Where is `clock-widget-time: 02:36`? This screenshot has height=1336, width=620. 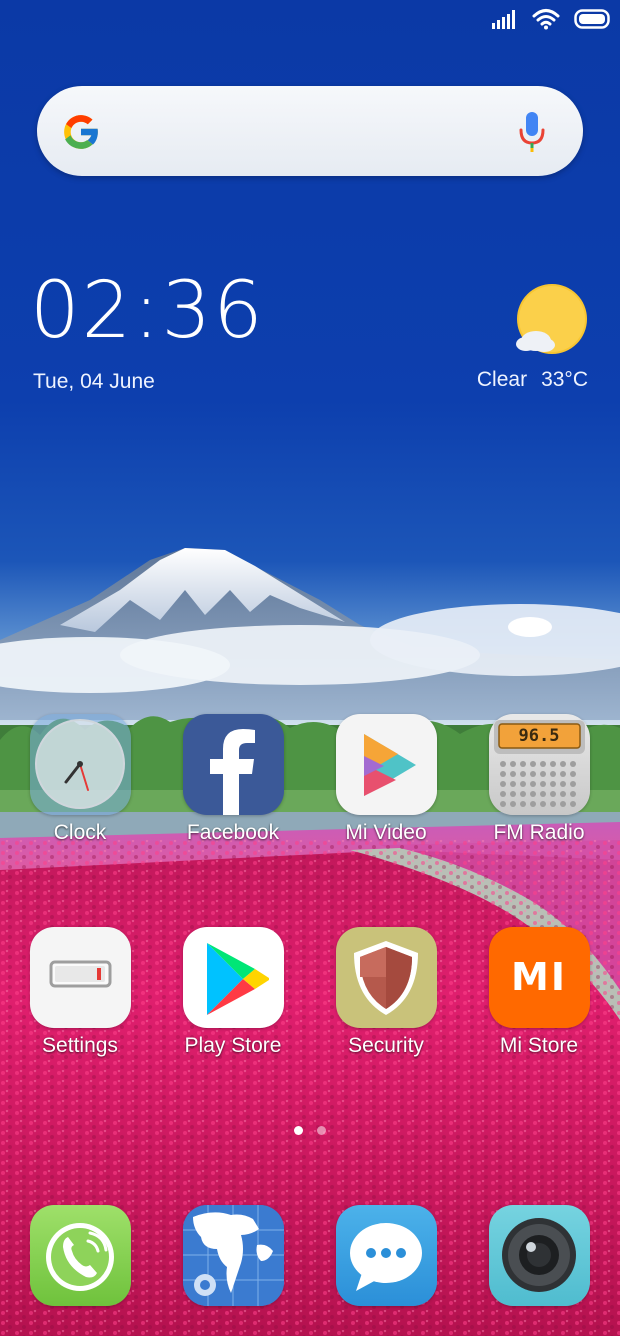 clock-widget-time: 02:36 is located at coordinates (147, 311).